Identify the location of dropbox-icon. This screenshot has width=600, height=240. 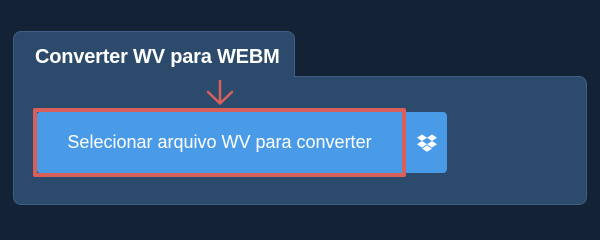
(426, 143).